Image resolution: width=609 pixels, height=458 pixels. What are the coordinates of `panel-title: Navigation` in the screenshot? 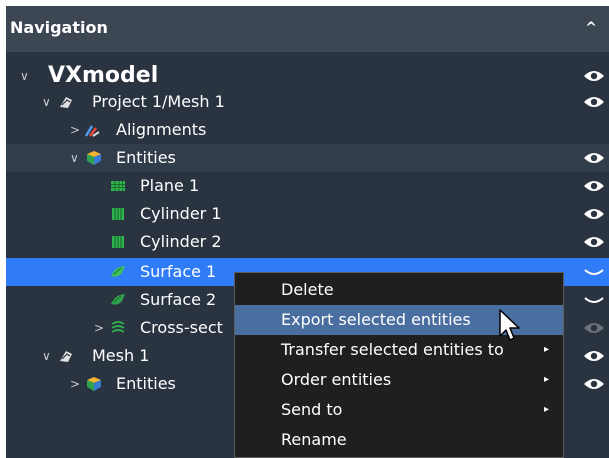 It's located at (59, 27).